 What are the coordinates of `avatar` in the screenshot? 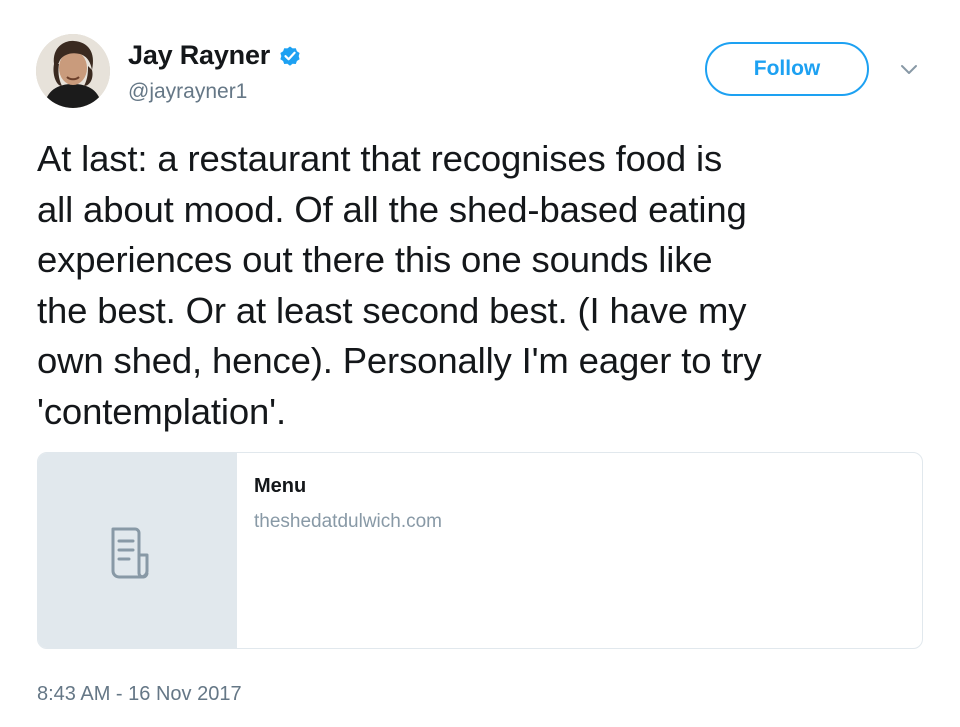 It's located at (73, 71).